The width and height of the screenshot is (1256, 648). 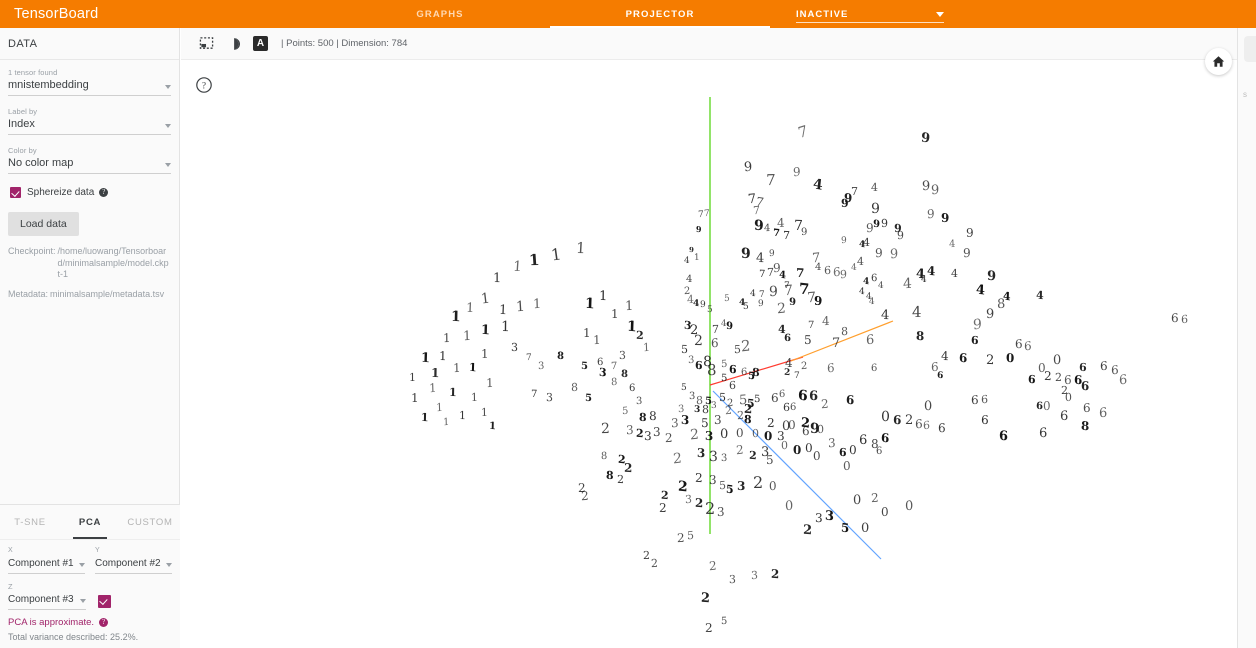 What do you see at coordinates (90, 522) in the screenshot?
I see `tab-pca: PCA` at bounding box center [90, 522].